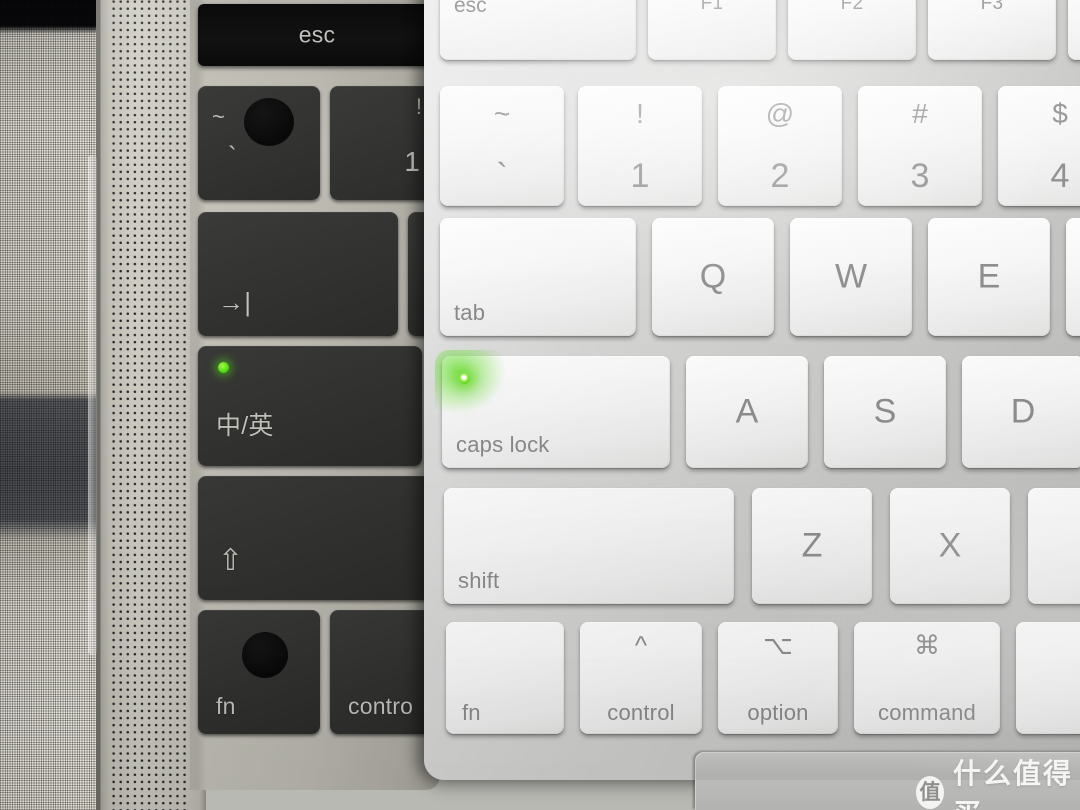 The height and width of the screenshot is (810, 1080). What do you see at coordinates (298, 274) in the screenshot?
I see `dark-key-tab: →|` at bounding box center [298, 274].